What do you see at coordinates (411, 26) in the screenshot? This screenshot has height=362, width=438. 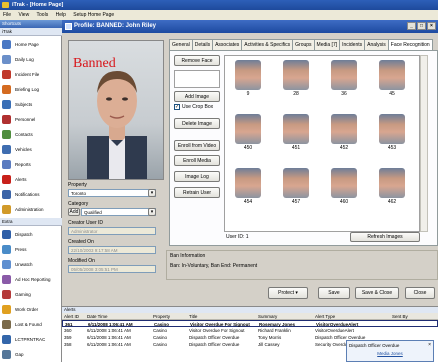 I see `minimize-button: _` at bounding box center [411, 26].